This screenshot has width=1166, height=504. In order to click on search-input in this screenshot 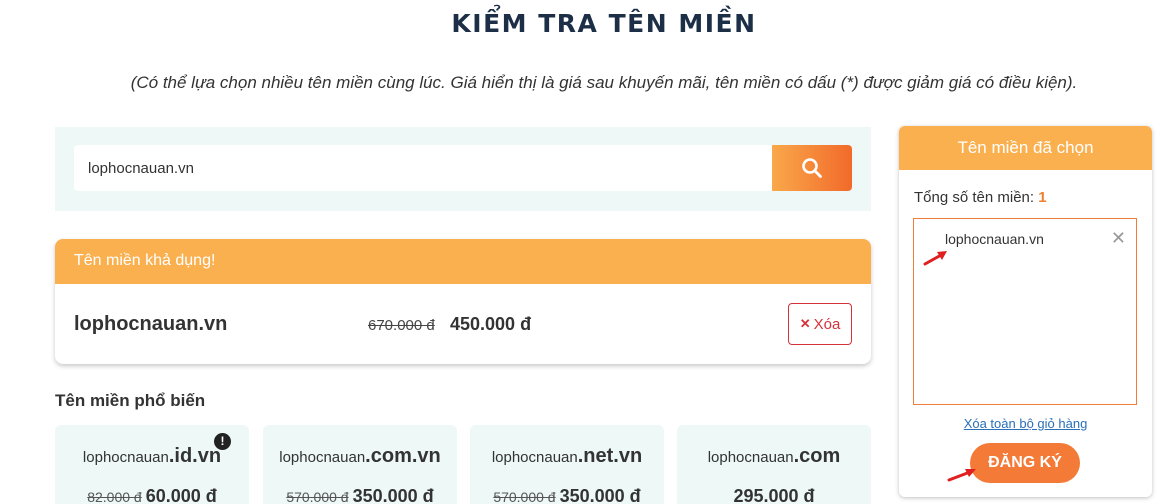, I will do `click(424, 168)`.